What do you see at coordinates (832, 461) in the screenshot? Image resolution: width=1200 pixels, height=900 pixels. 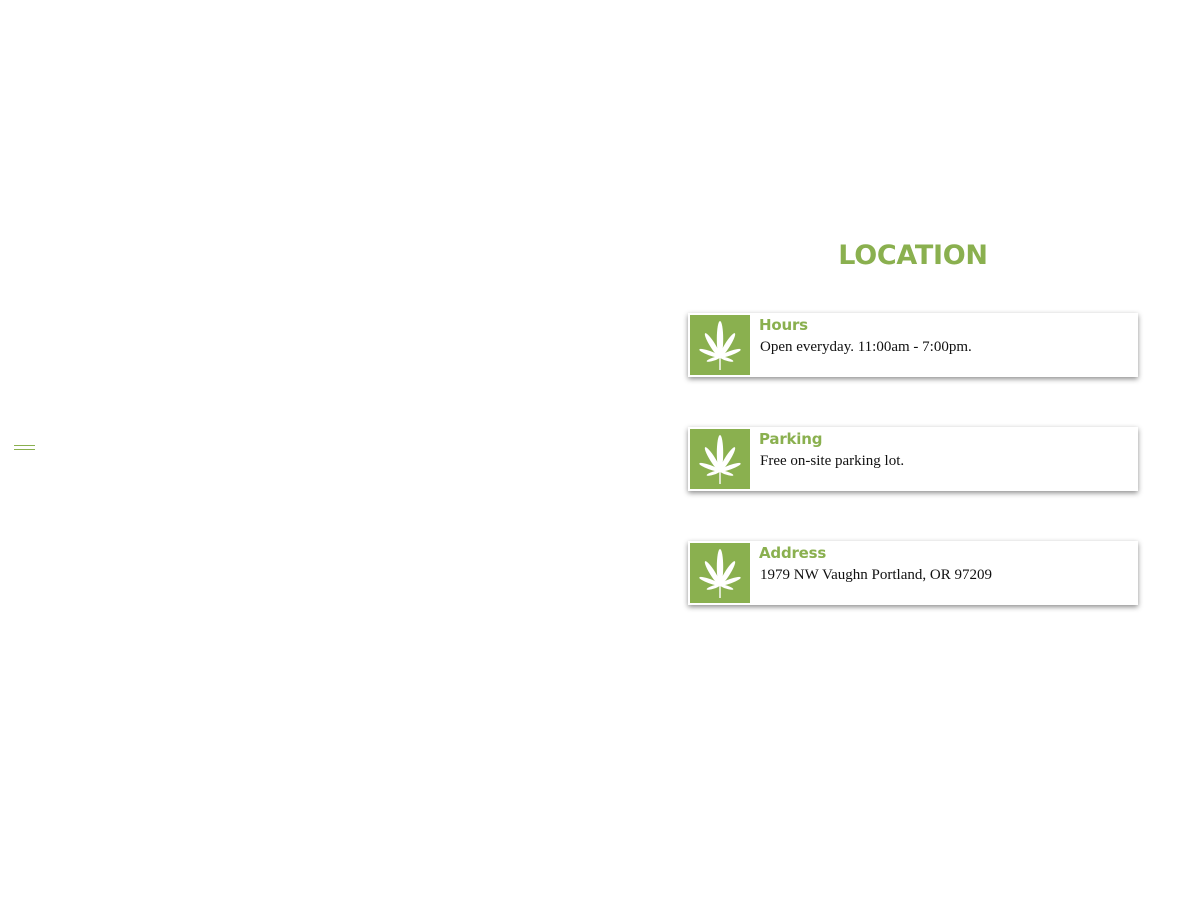 I see `parking-text: Free on-site parking lot.` at bounding box center [832, 461].